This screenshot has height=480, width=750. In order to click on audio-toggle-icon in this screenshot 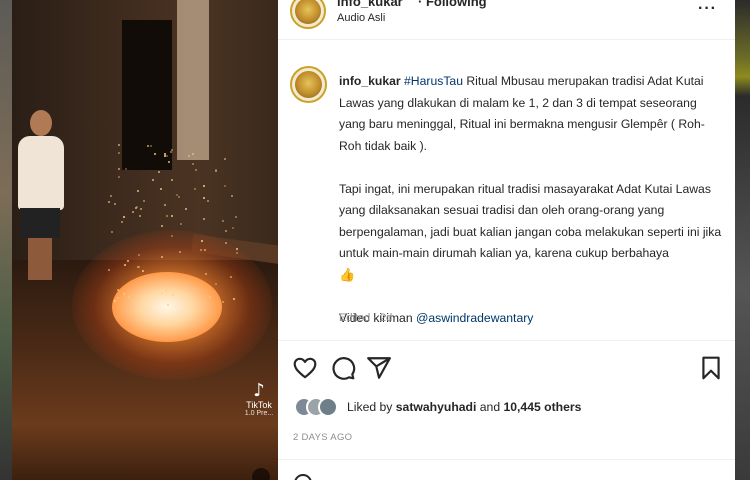, I will do `click(261, 474)`.